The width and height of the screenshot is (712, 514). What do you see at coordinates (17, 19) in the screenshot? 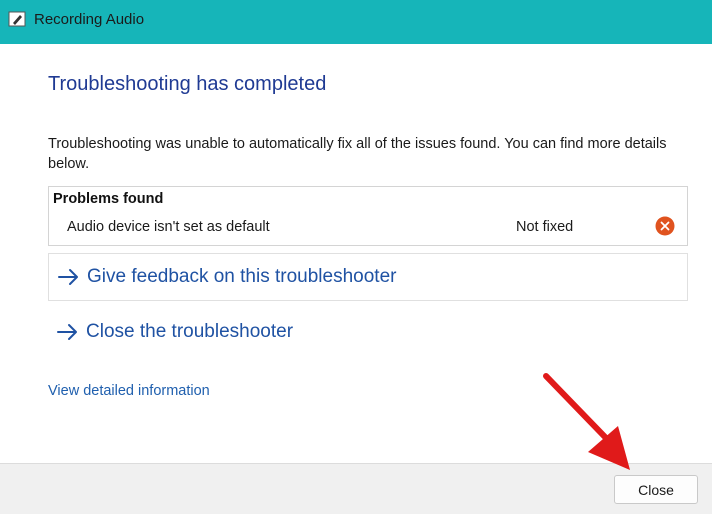
I see `troubleshooter-app-icon` at bounding box center [17, 19].